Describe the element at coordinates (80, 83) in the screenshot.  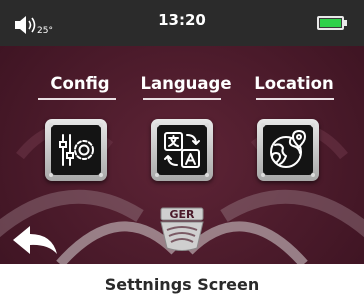
I see `config-label: Config` at that location.